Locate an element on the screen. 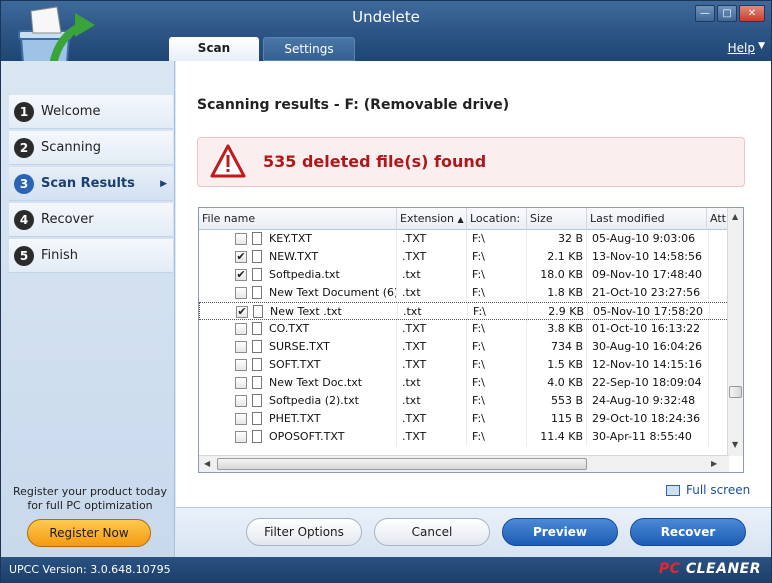 The image size is (772, 583). register-now-button: Register Now is located at coordinates (89, 533).